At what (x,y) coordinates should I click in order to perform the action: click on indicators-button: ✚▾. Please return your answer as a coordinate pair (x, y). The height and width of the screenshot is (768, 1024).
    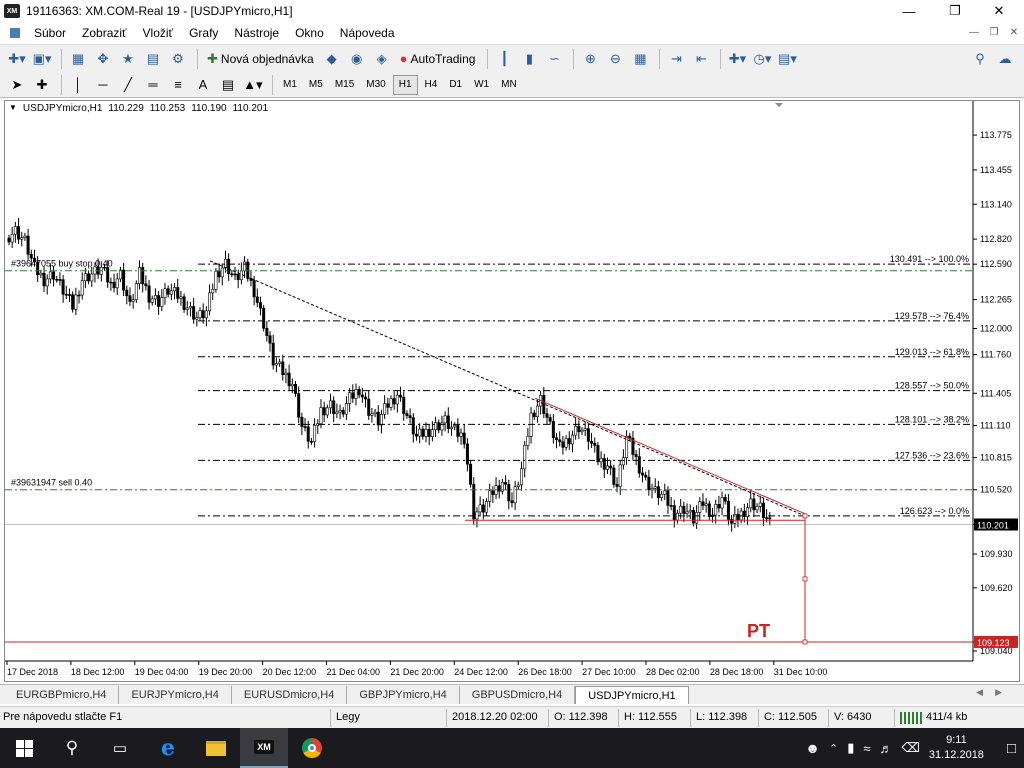
    Looking at the image, I should click on (737, 59).